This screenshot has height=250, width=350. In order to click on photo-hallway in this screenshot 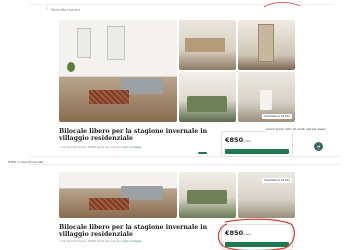, I will do `click(266, 45)`.